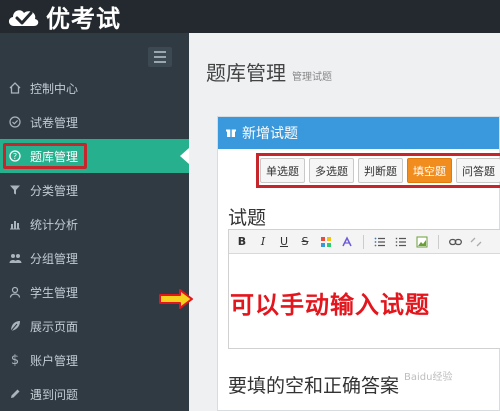  I want to click on sidebar-item-label: 控制中心, so click(54, 88).